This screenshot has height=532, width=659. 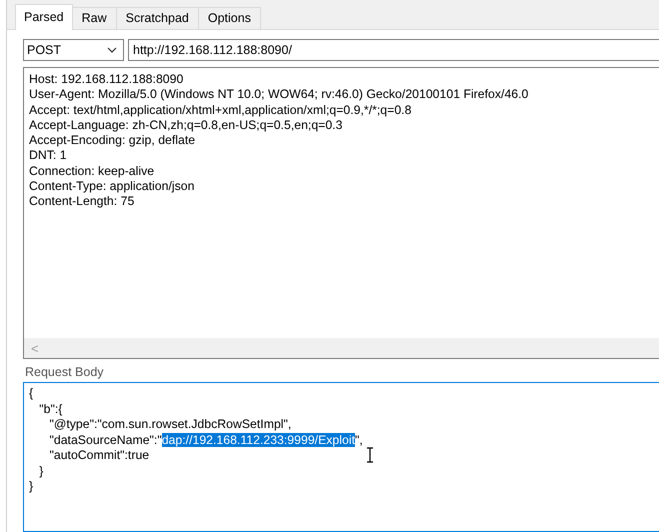 I want to click on url-field: http://192.168.112.188:8090/, so click(x=393, y=50).